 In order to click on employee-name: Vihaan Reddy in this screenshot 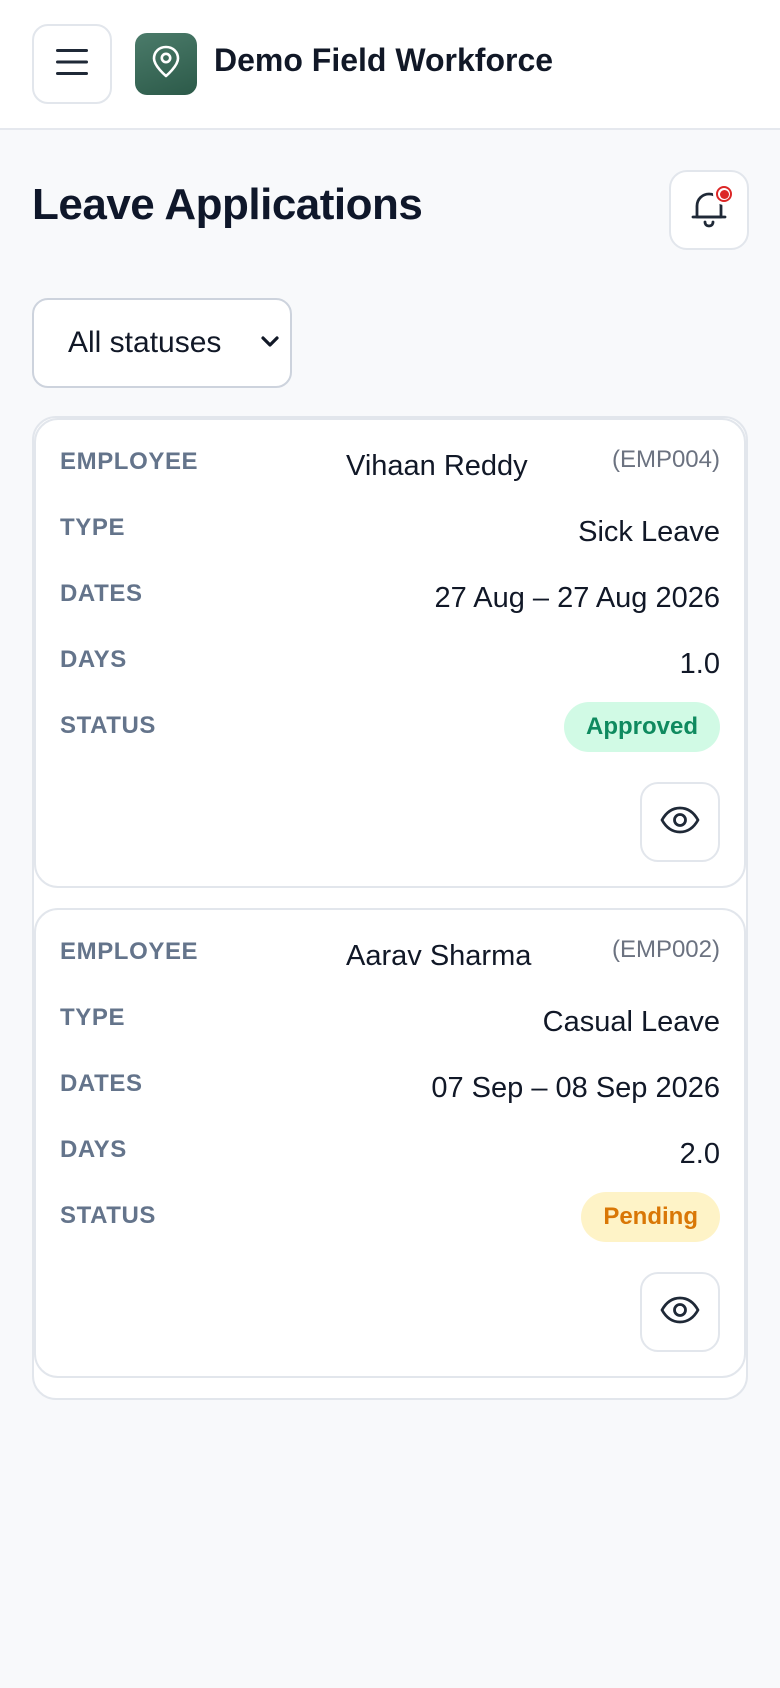, I will do `click(437, 466)`.